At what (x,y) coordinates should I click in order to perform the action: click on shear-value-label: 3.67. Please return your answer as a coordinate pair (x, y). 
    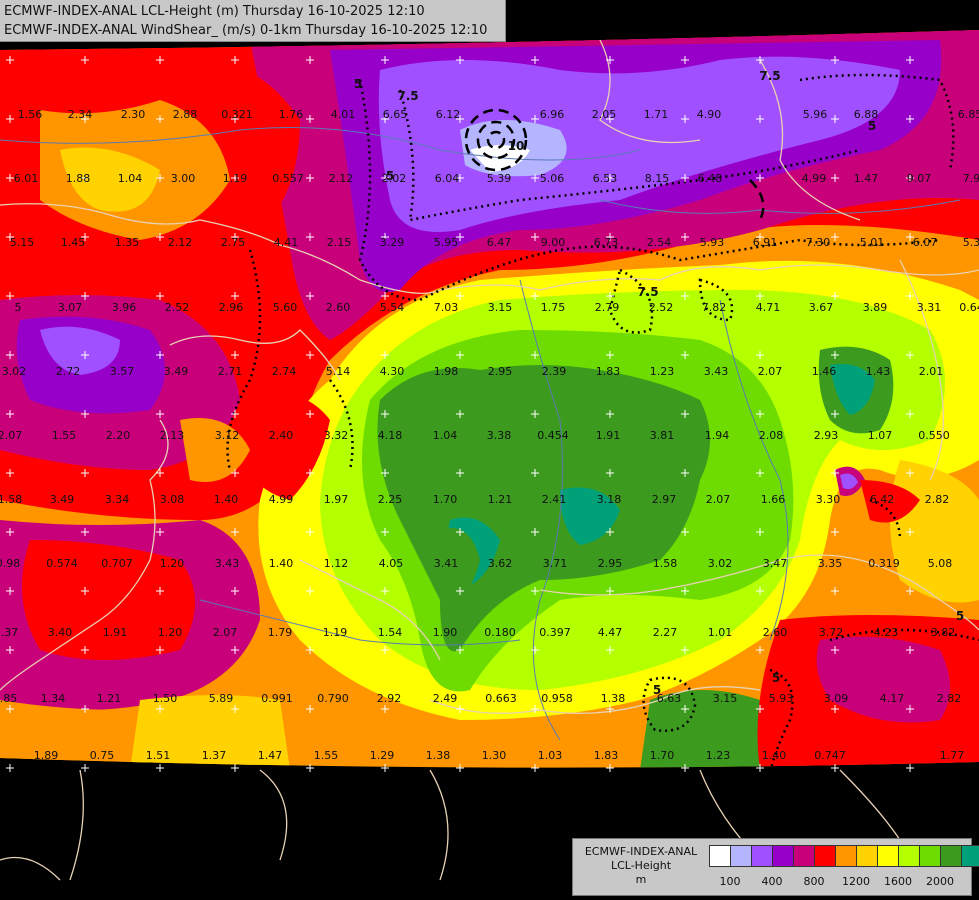
    Looking at the image, I should click on (821, 307).